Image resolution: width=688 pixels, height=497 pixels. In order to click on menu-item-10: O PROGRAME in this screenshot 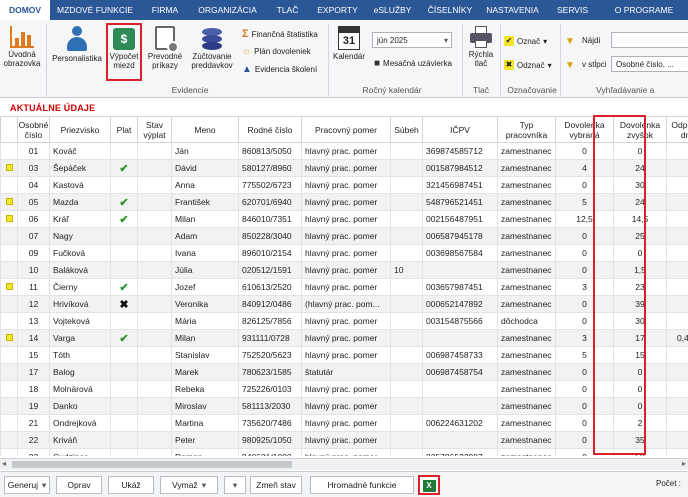, I will do `click(644, 10)`.